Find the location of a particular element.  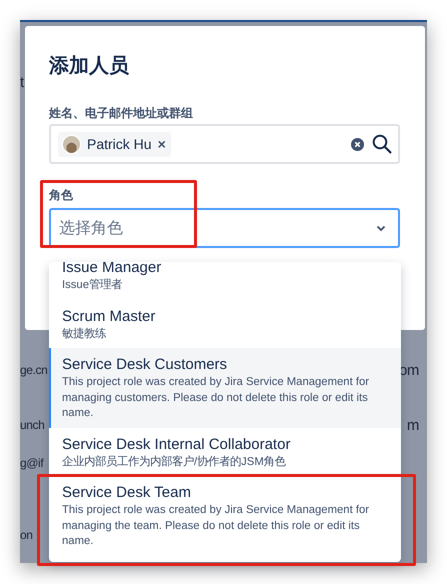

option-description: 企业内部员工作为内部客户/协作者的JSM角色 is located at coordinates (174, 462).